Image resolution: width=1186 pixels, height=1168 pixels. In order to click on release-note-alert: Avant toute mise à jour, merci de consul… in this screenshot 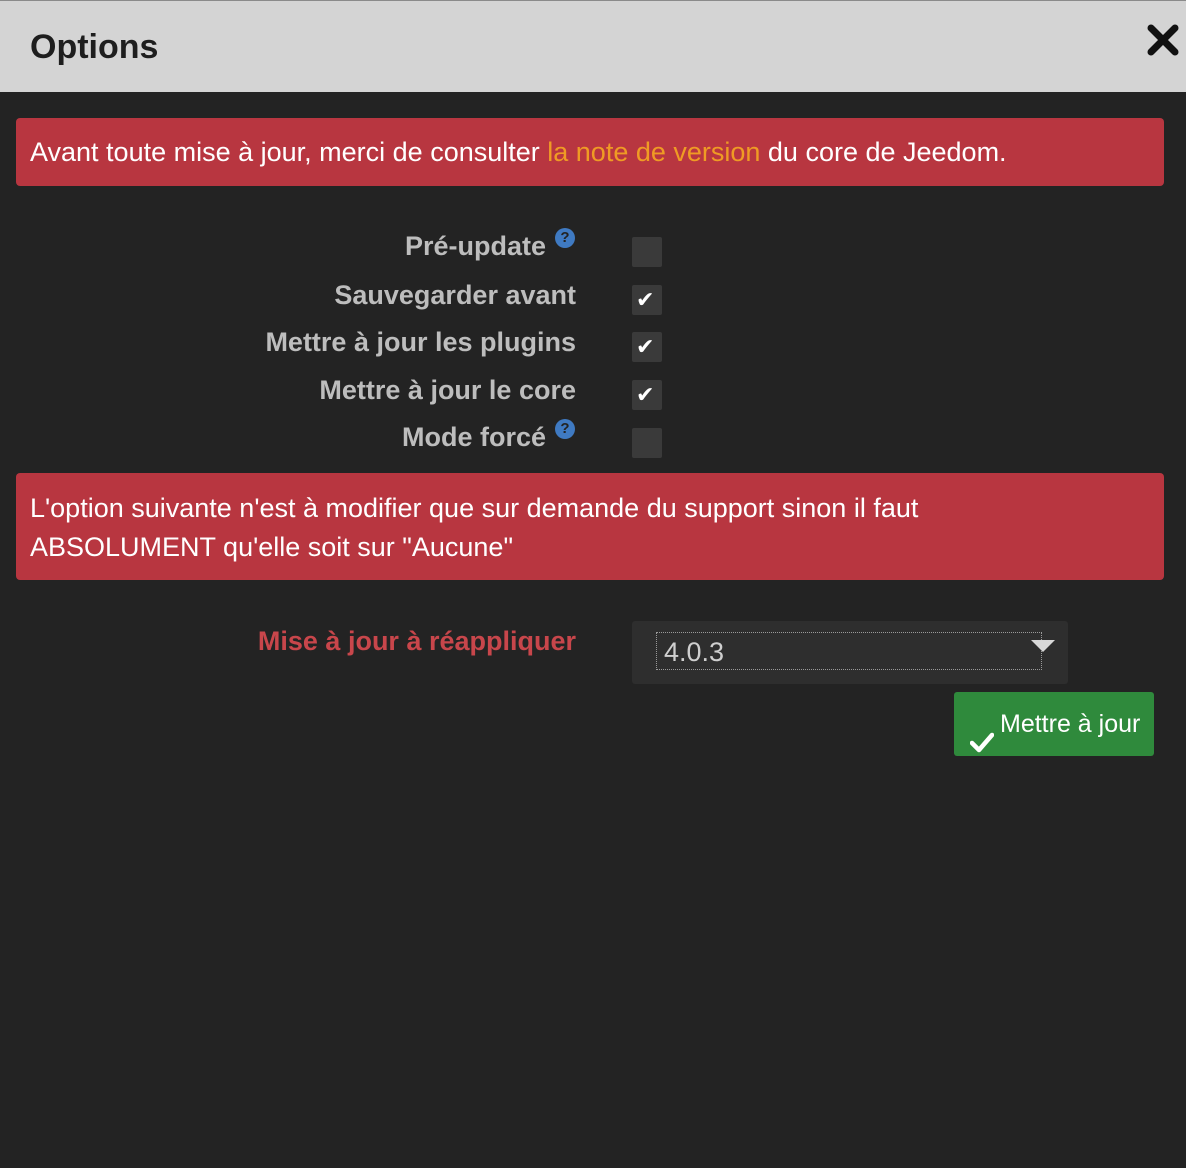, I will do `click(590, 152)`.